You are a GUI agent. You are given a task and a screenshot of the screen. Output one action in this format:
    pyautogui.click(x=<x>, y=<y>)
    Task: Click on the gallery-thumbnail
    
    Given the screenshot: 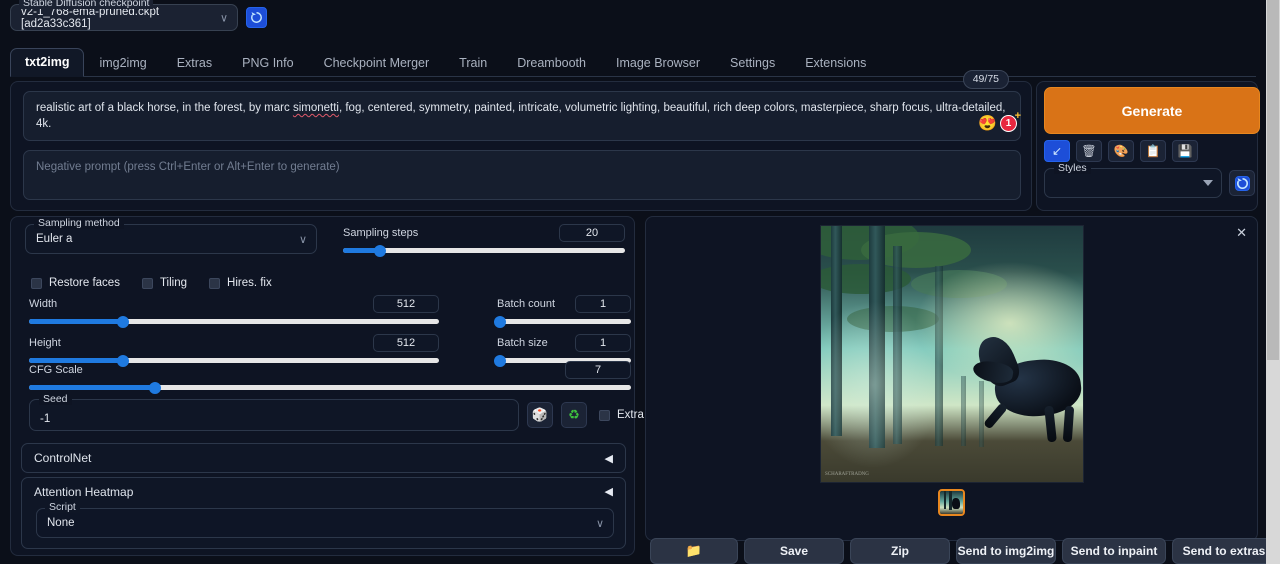 What is the action you would take?
    pyautogui.click(x=951, y=502)
    